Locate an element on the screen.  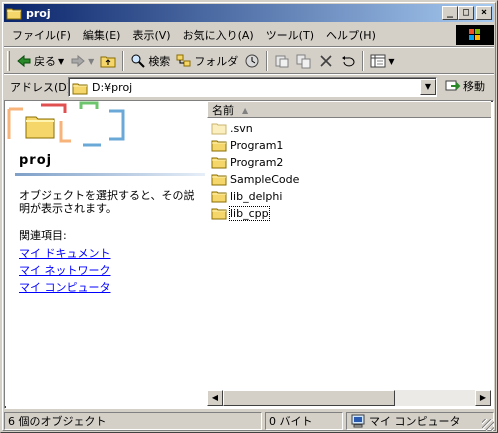
copy-to-button is located at coordinates (304, 61).